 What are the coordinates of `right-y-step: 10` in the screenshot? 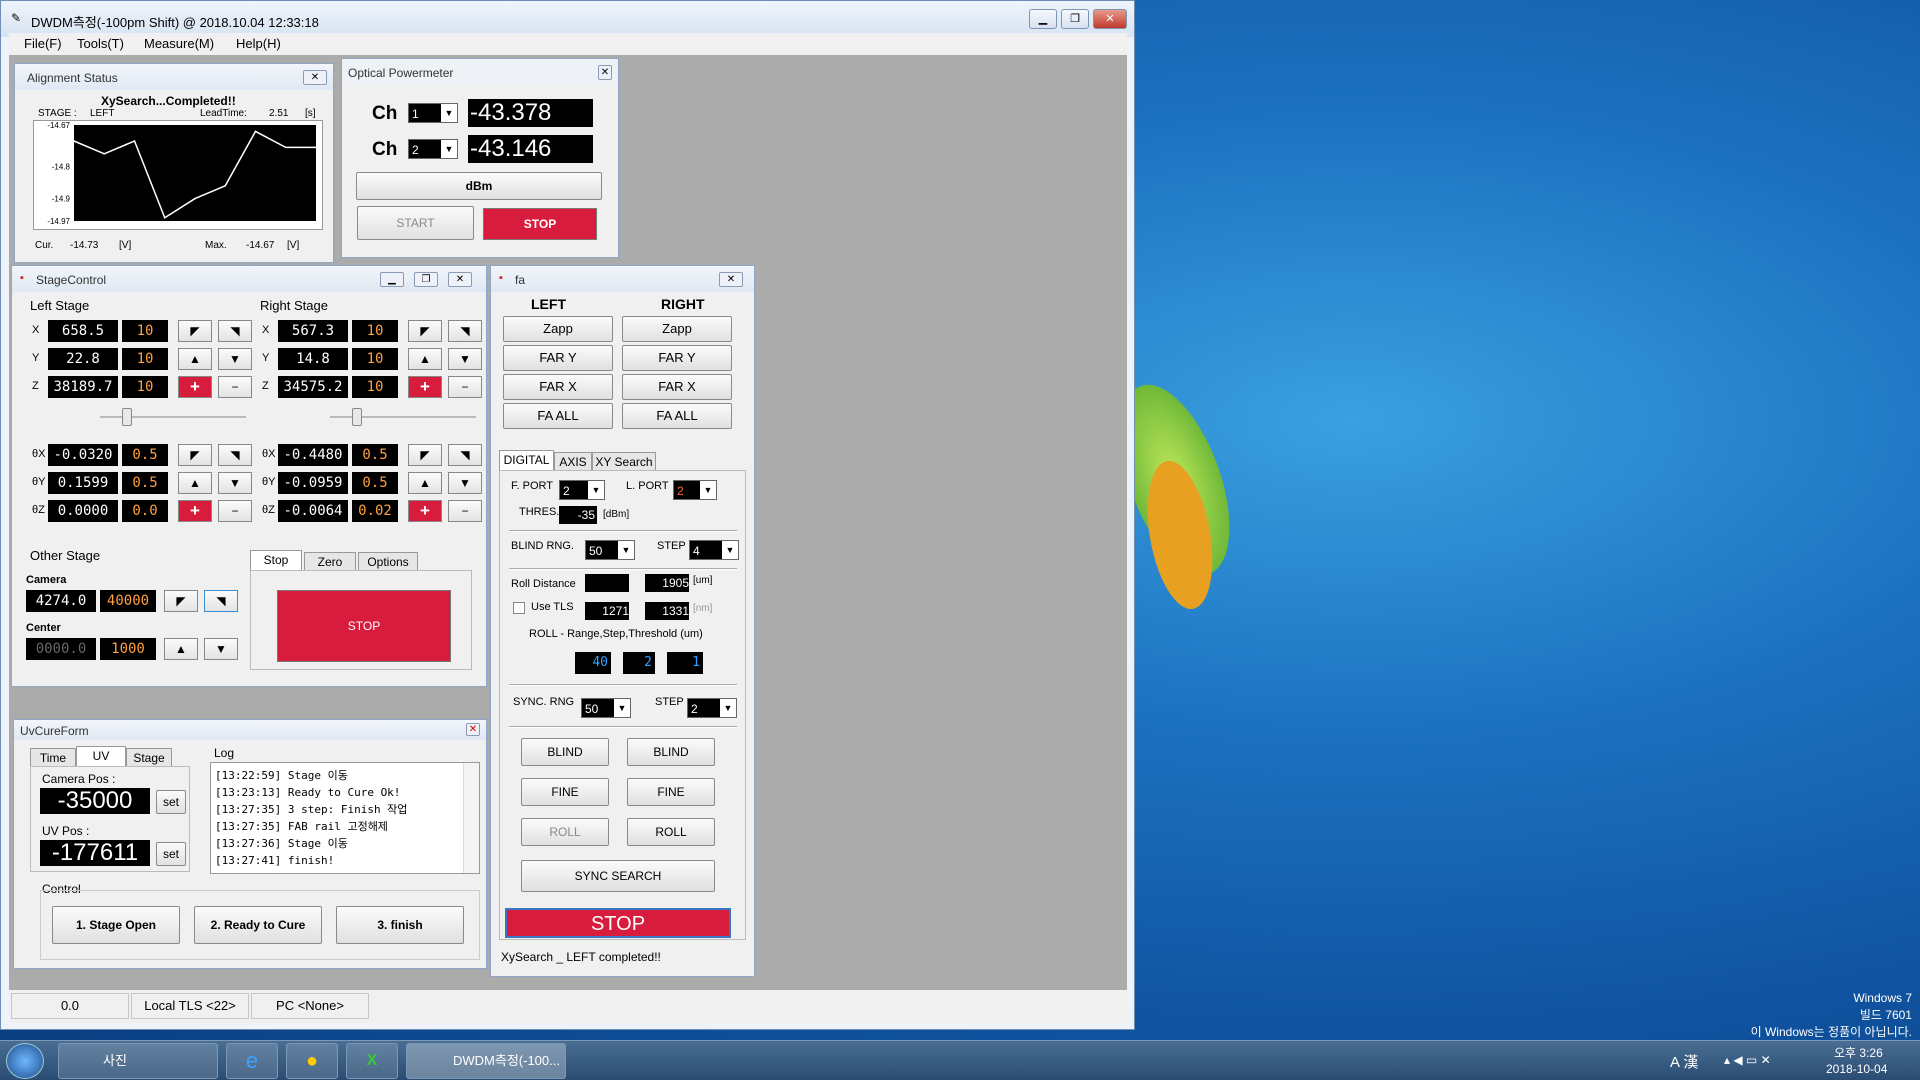 It's located at (375, 359).